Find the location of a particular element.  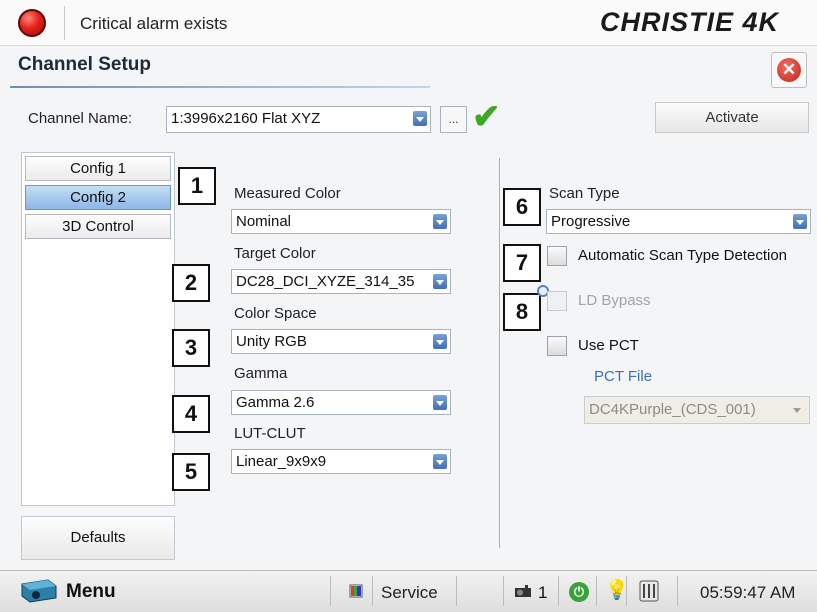

ld-bypass-label: LD Bypass is located at coordinates (614, 300).